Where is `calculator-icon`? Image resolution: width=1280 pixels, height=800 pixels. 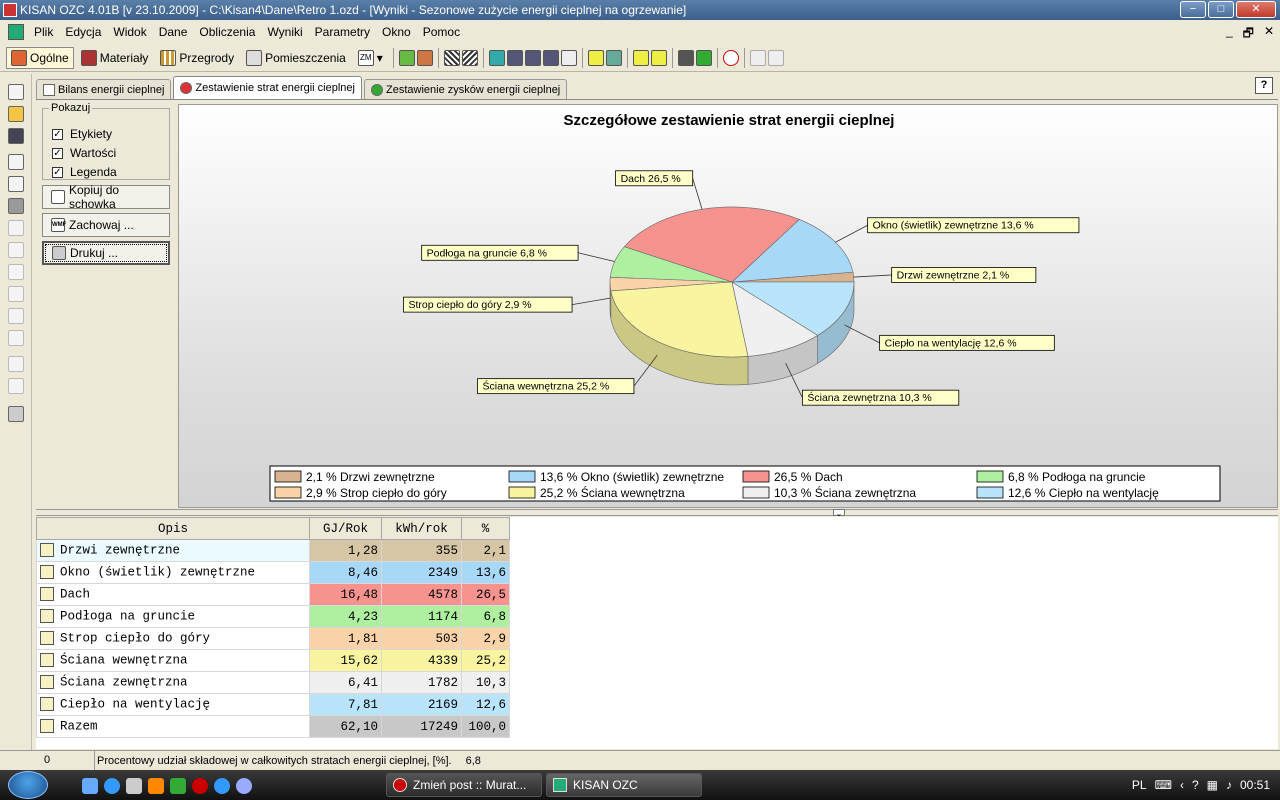 calculator-icon is located at coordinates (16, 414).